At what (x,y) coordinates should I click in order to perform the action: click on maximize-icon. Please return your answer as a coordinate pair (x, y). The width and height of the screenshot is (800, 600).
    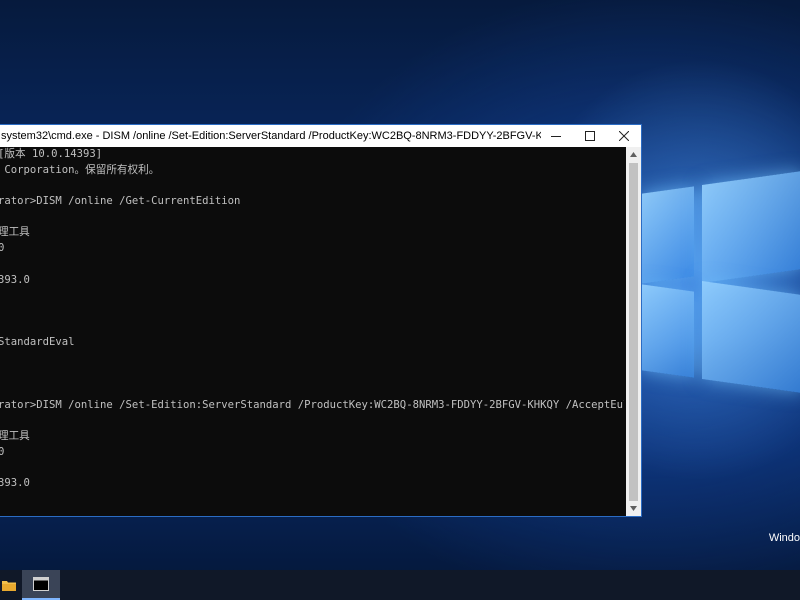
    Looking at the image, I should click on (590, 136).